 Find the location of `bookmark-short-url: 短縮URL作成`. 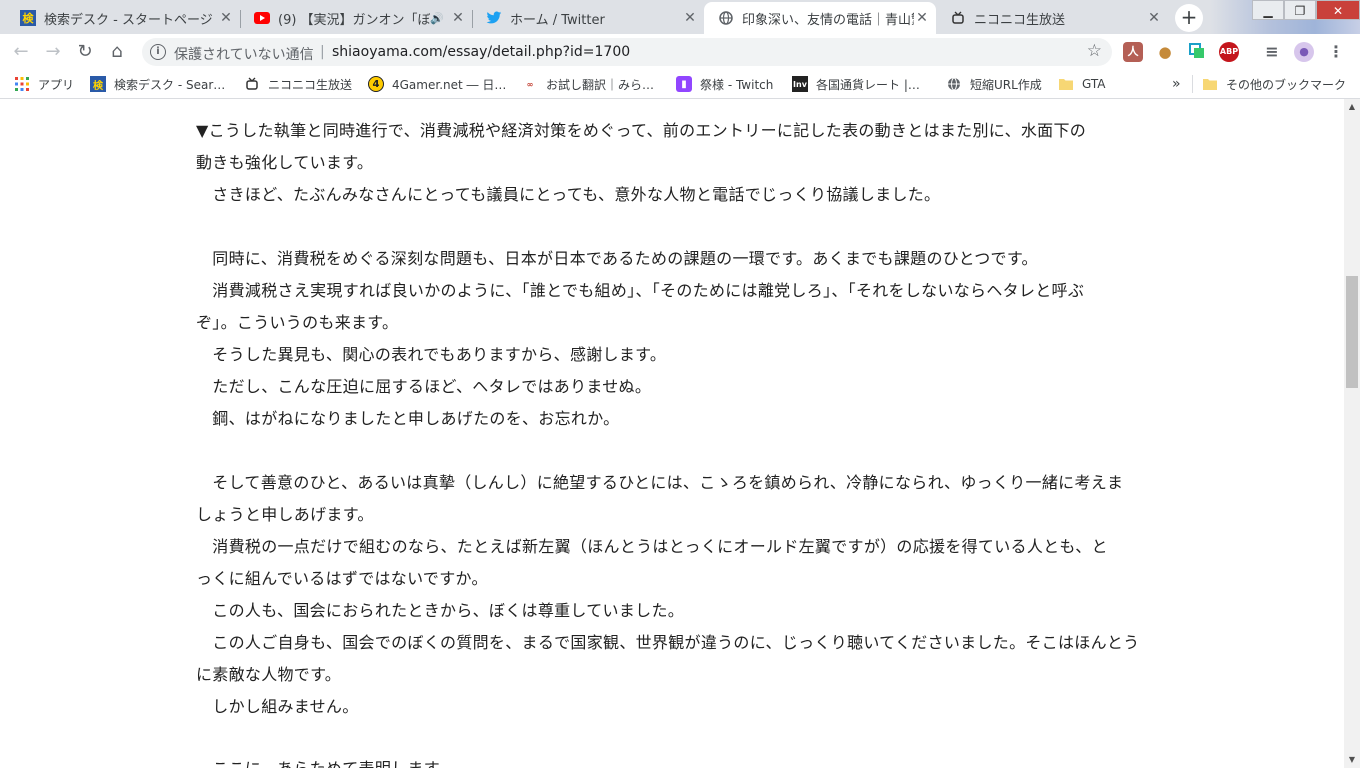

bookmark-short-url: 短縮URL作成 is located at coordinates (994, 84).